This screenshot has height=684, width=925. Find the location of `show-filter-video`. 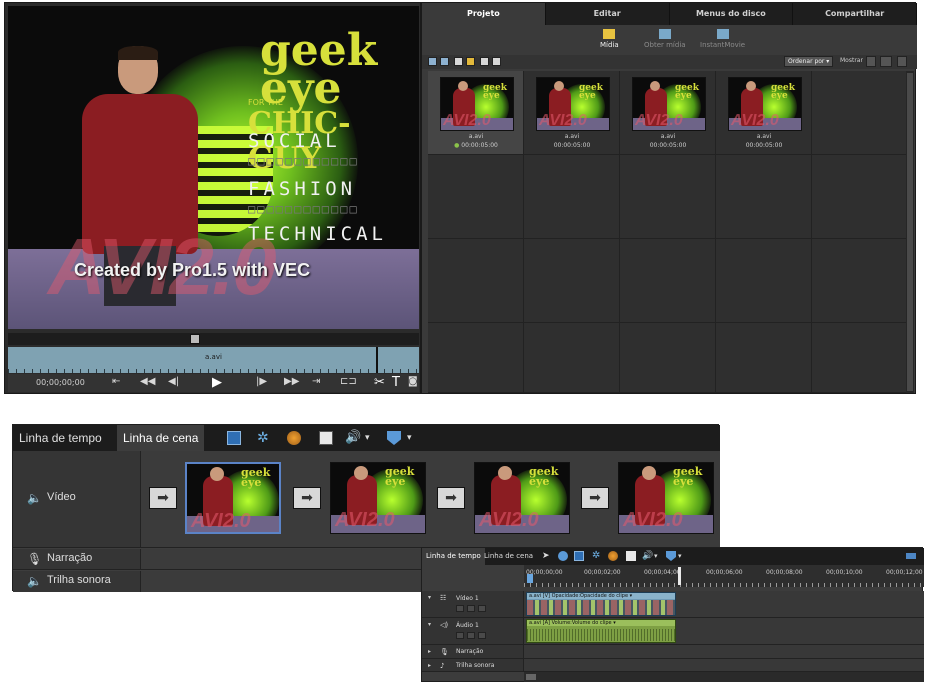

show-filter-video is located at coordinates (871, 61).